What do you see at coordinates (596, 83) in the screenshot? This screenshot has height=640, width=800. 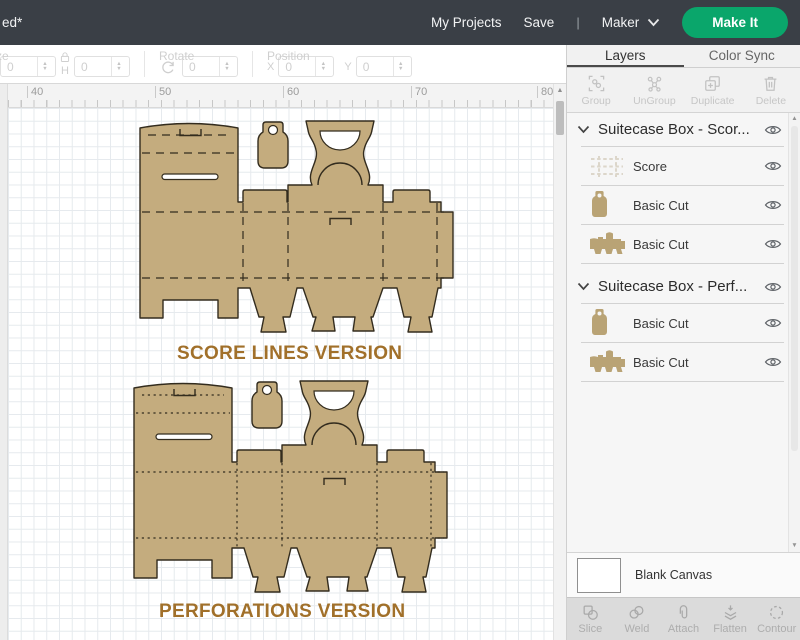 I see `group-icon` at bounding box center [596, 83].